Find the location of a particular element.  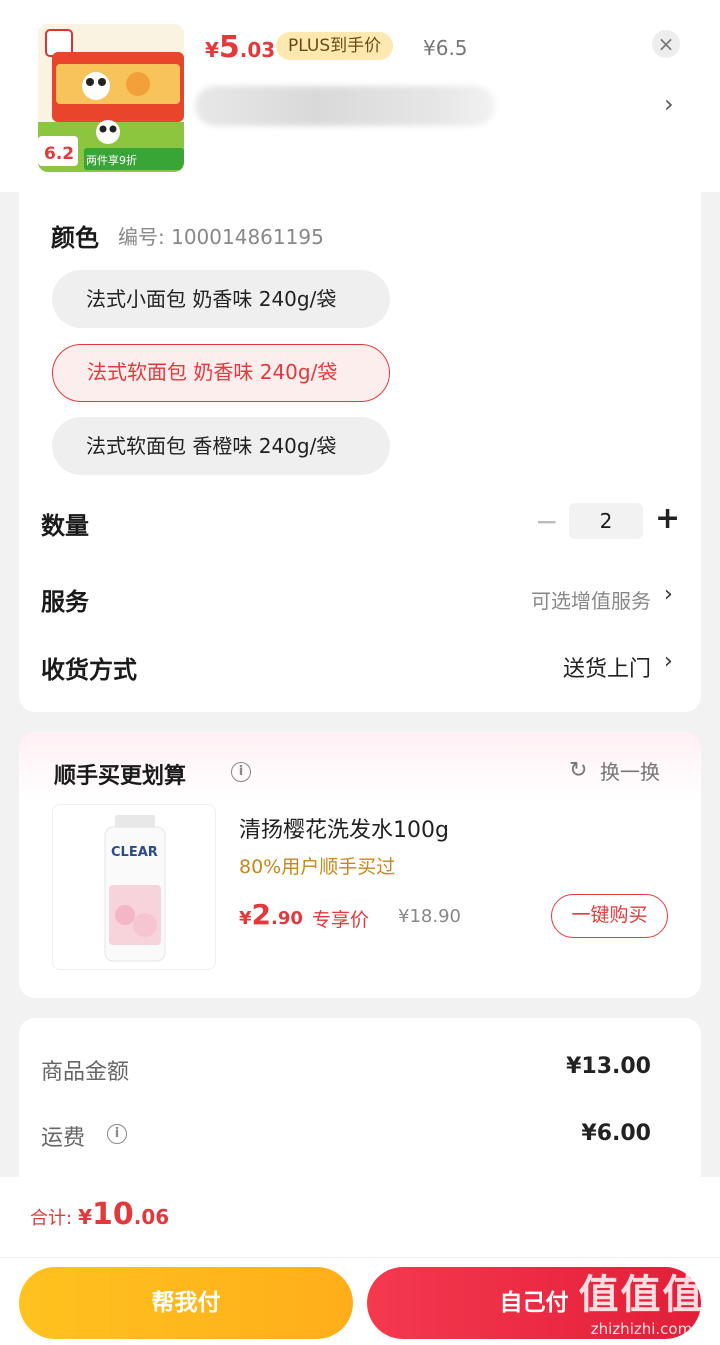

addon-original-price: ¥18.90 is located at coordinates (429, 916).